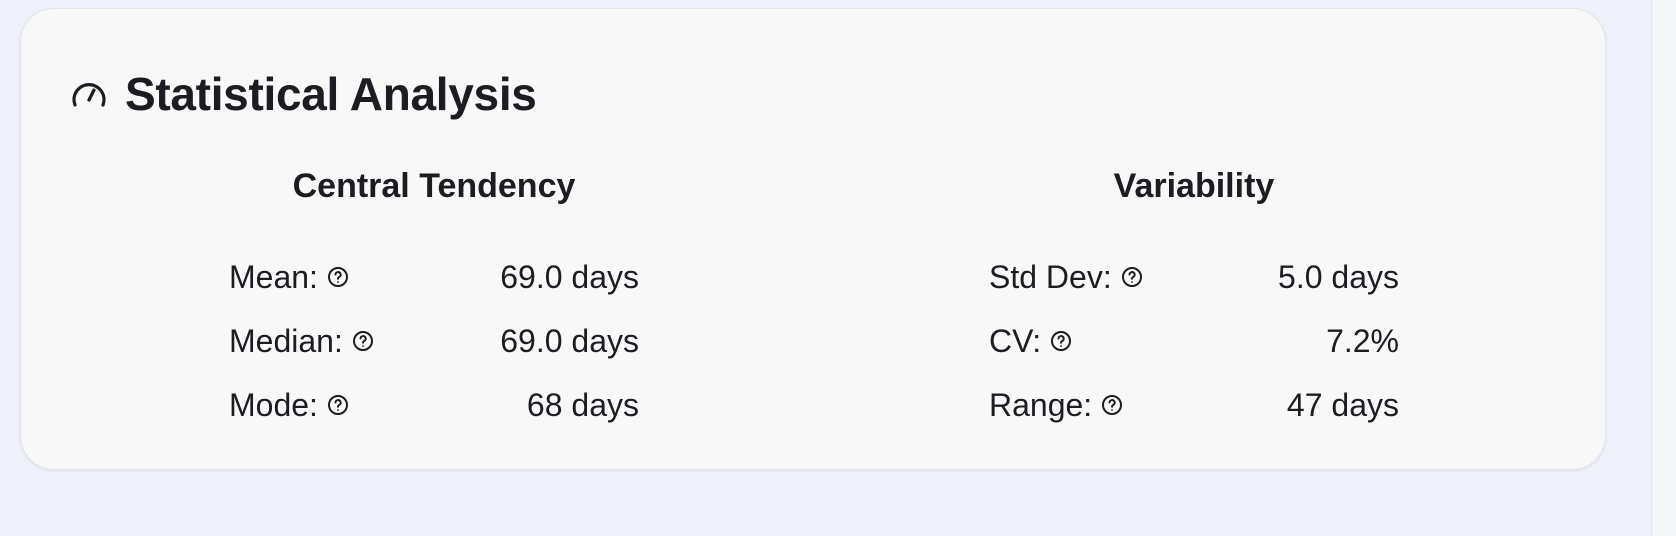 Image resolution: width=1676 pixels, height=536 pixels. What do you see at coordinates (434, 341) in the screenshot?
I see `stat-row-median: Median: 69.0 days` at bounding box center [434, 341].